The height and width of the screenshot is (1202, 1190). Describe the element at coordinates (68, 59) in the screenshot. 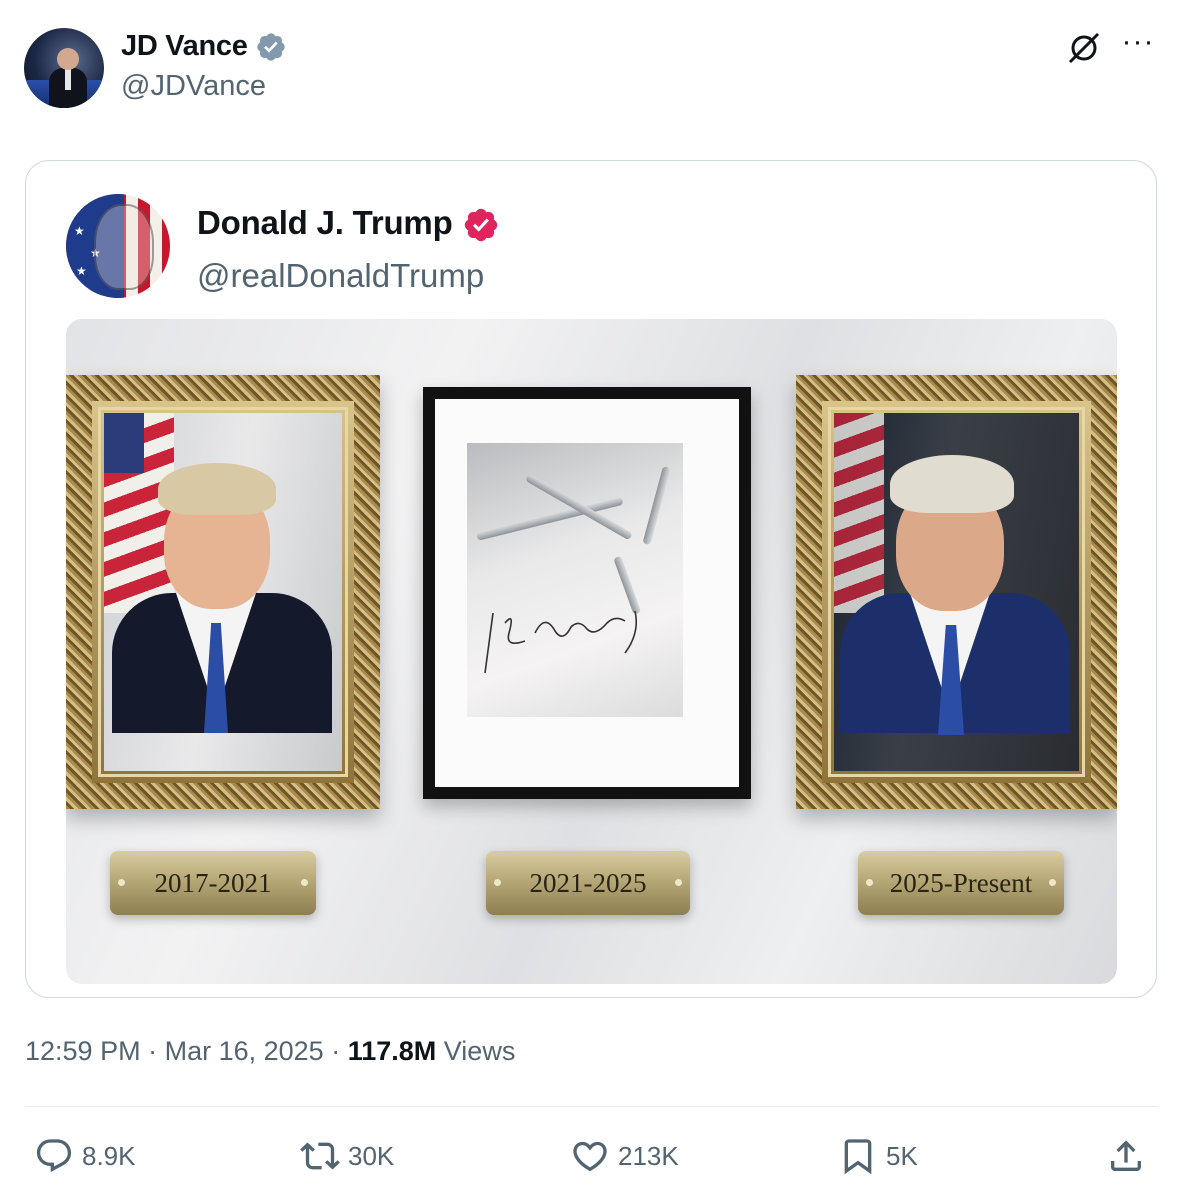

I see `avatar-head` at that location.